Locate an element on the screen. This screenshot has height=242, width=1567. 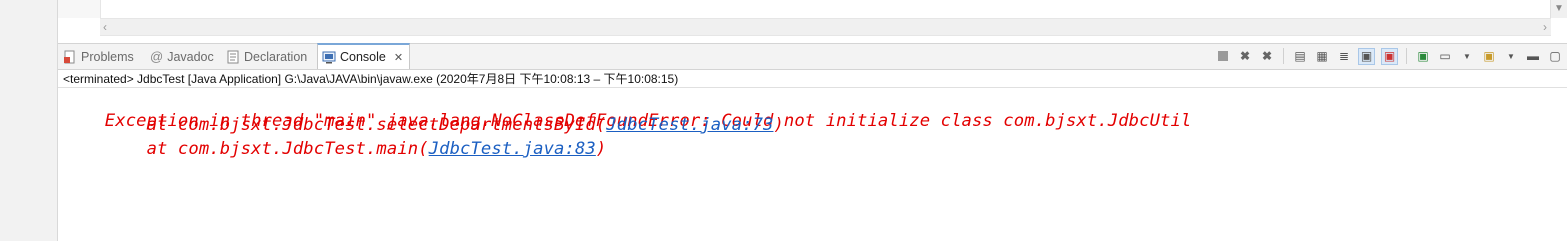
console-icon is located at coordinates (329, 57).